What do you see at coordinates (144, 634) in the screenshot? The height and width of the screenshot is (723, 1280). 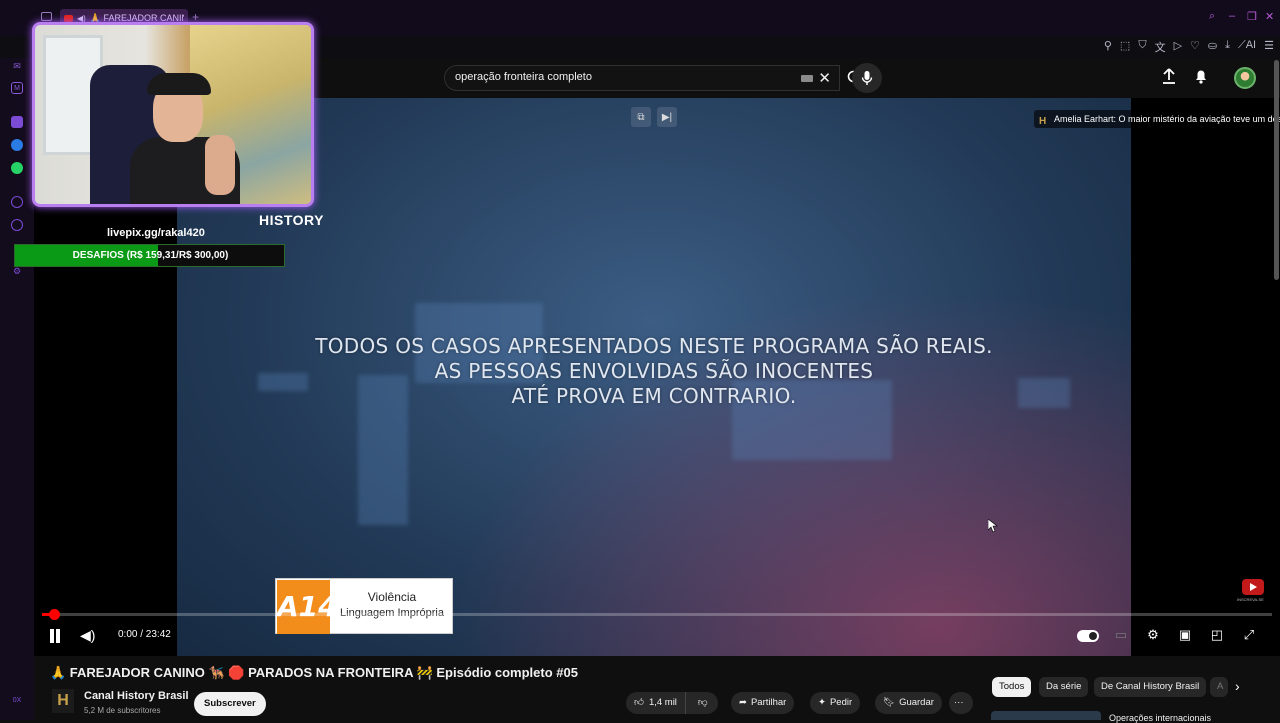 I see `time-display: 0:00 / 23:42` at bounding box center [144, 634].